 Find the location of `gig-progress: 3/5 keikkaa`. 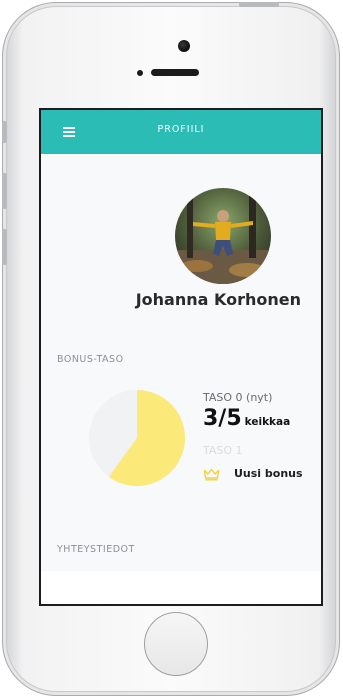

gig-progress: 3/5 keikkaa is located at coordinates (246, 418).